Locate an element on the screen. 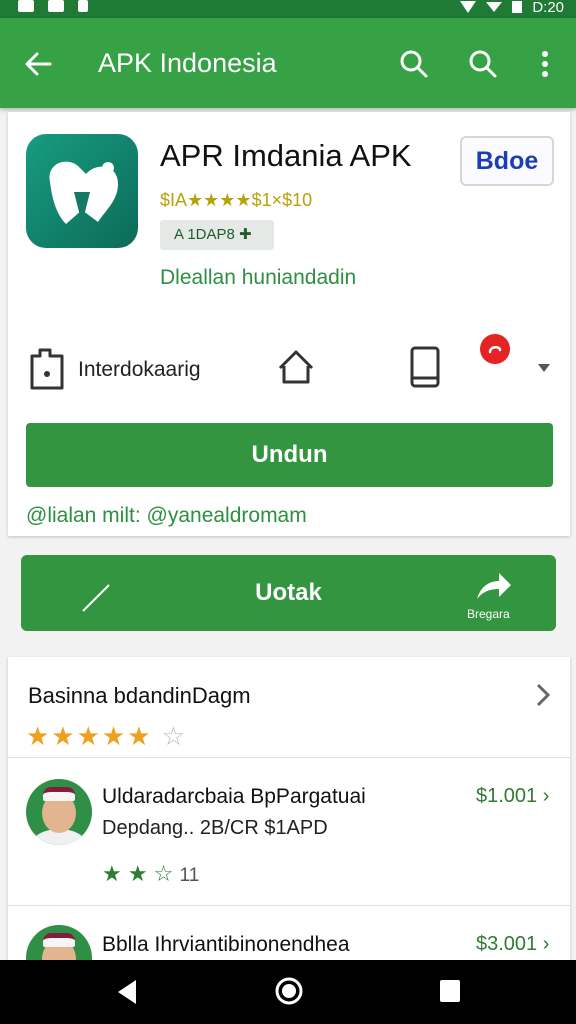  review-stars: ★ ★ ☆ 11 is located at coordinates (150, 874).